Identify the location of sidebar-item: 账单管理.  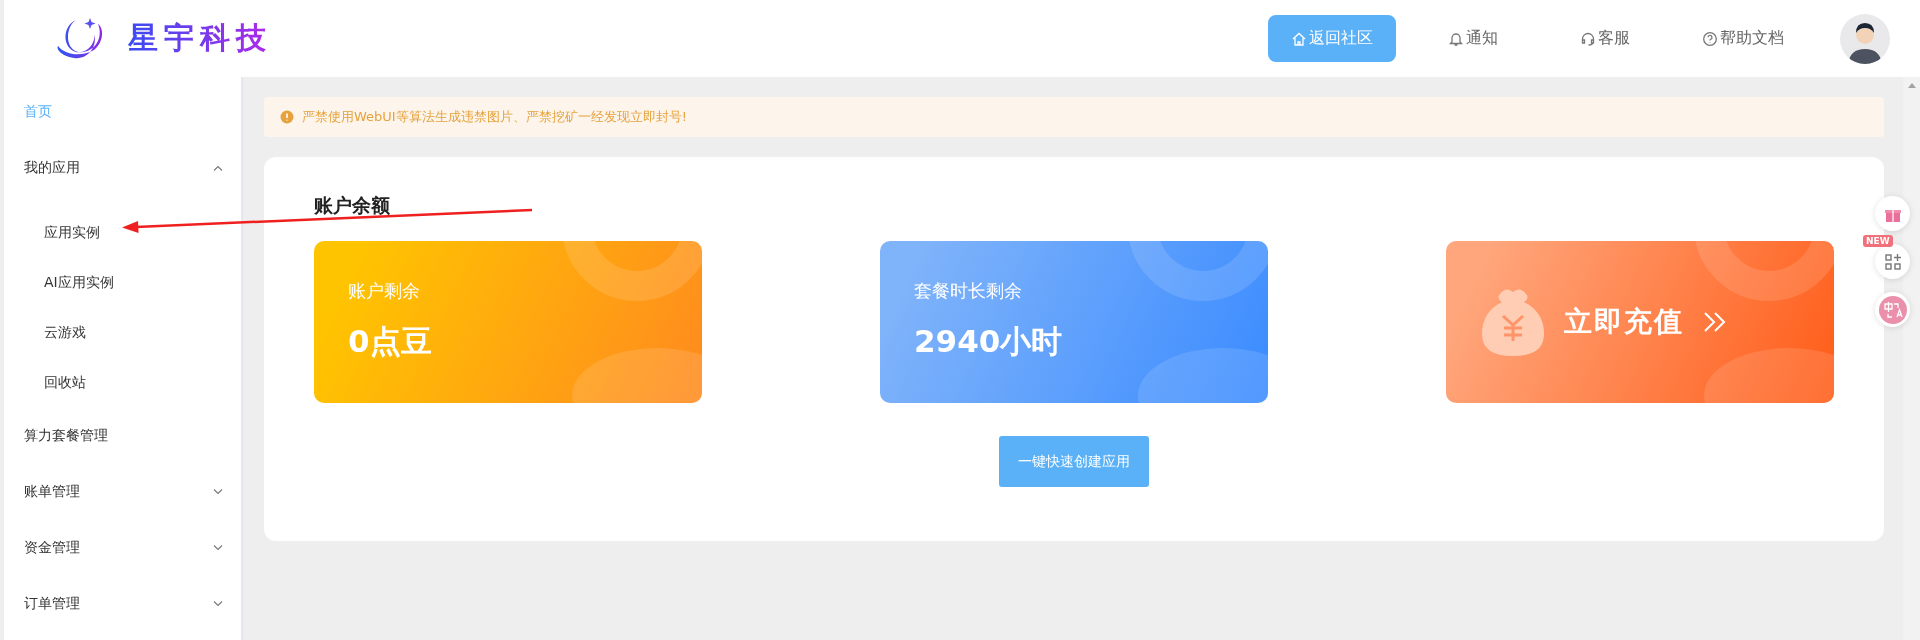
(122, 492).